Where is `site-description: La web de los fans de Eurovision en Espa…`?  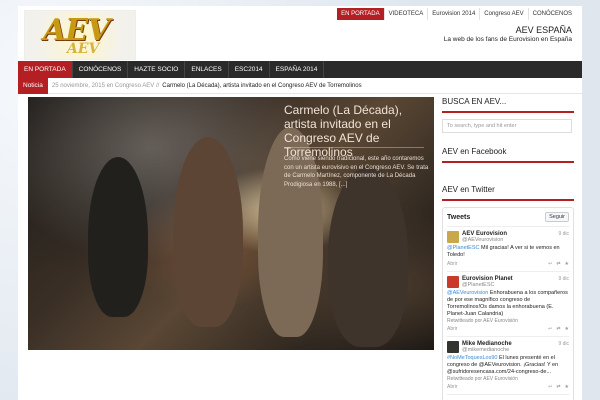
site-description: La web de los fans de Eurovision en Espa… is located at coordinates (507, 39).